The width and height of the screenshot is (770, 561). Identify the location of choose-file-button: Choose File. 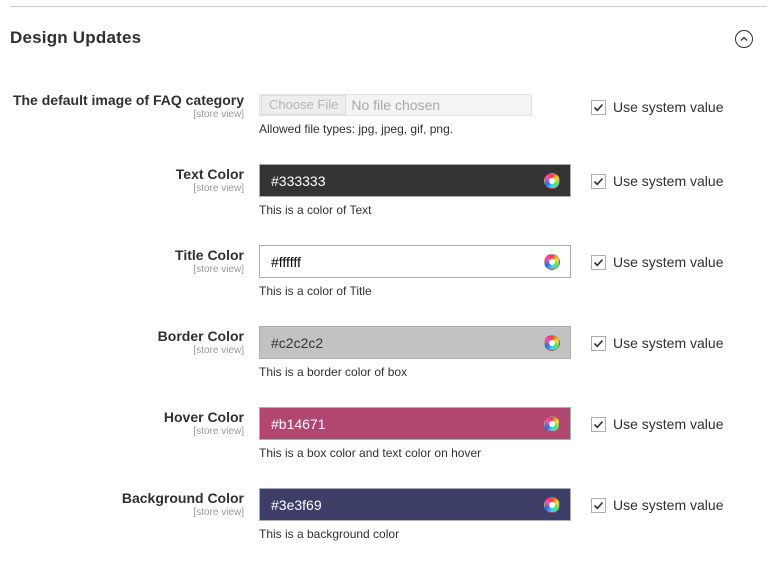
(304, 105).